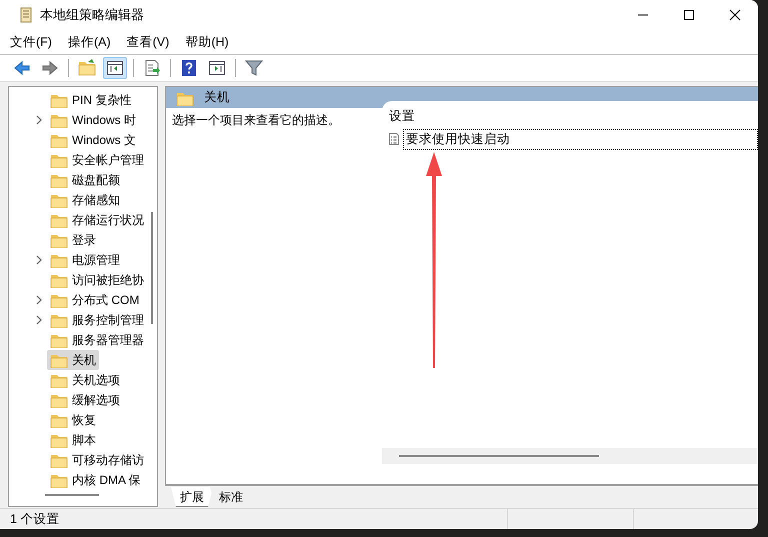 This screenshot has height=537, width=768. I want to click on description-text: 选择一个项目来查看它的描述。, so click(256, 120).